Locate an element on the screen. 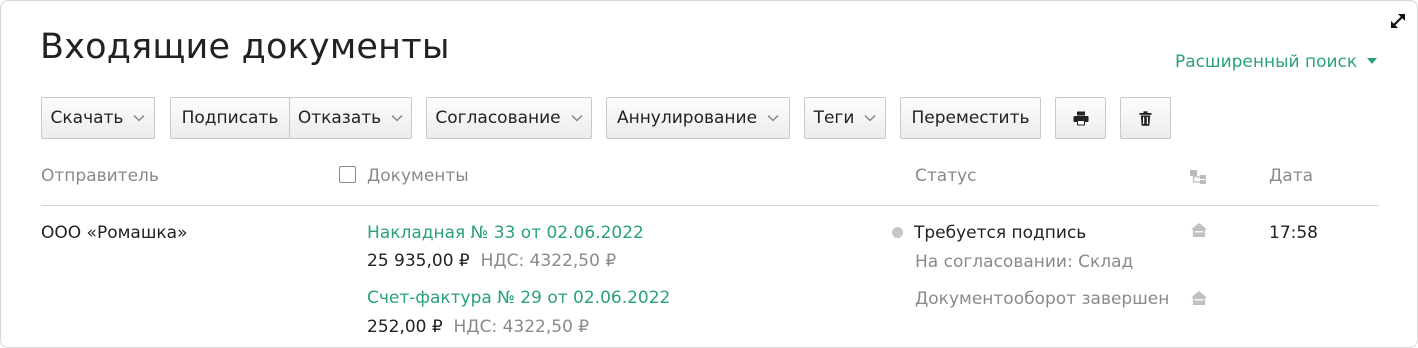 The height and width of the screenshot is (348, 1418). sender-column-header: Отправитель is located at coordinates (100, 176).